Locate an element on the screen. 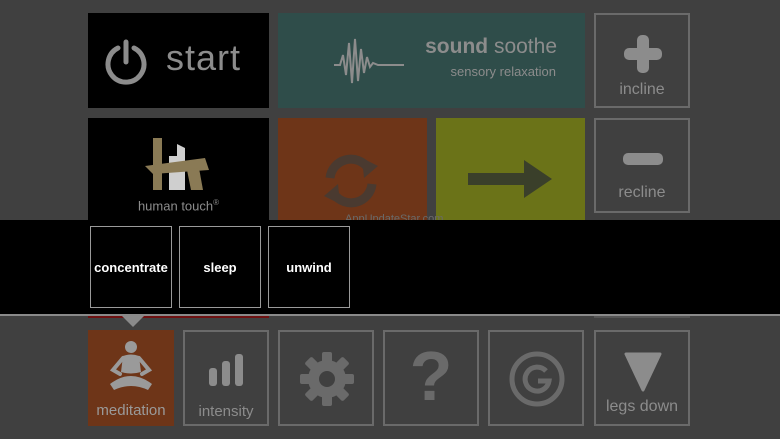 This screenshot has width=780, height=439. incline-button: incline is located at coordinates (642, 60).